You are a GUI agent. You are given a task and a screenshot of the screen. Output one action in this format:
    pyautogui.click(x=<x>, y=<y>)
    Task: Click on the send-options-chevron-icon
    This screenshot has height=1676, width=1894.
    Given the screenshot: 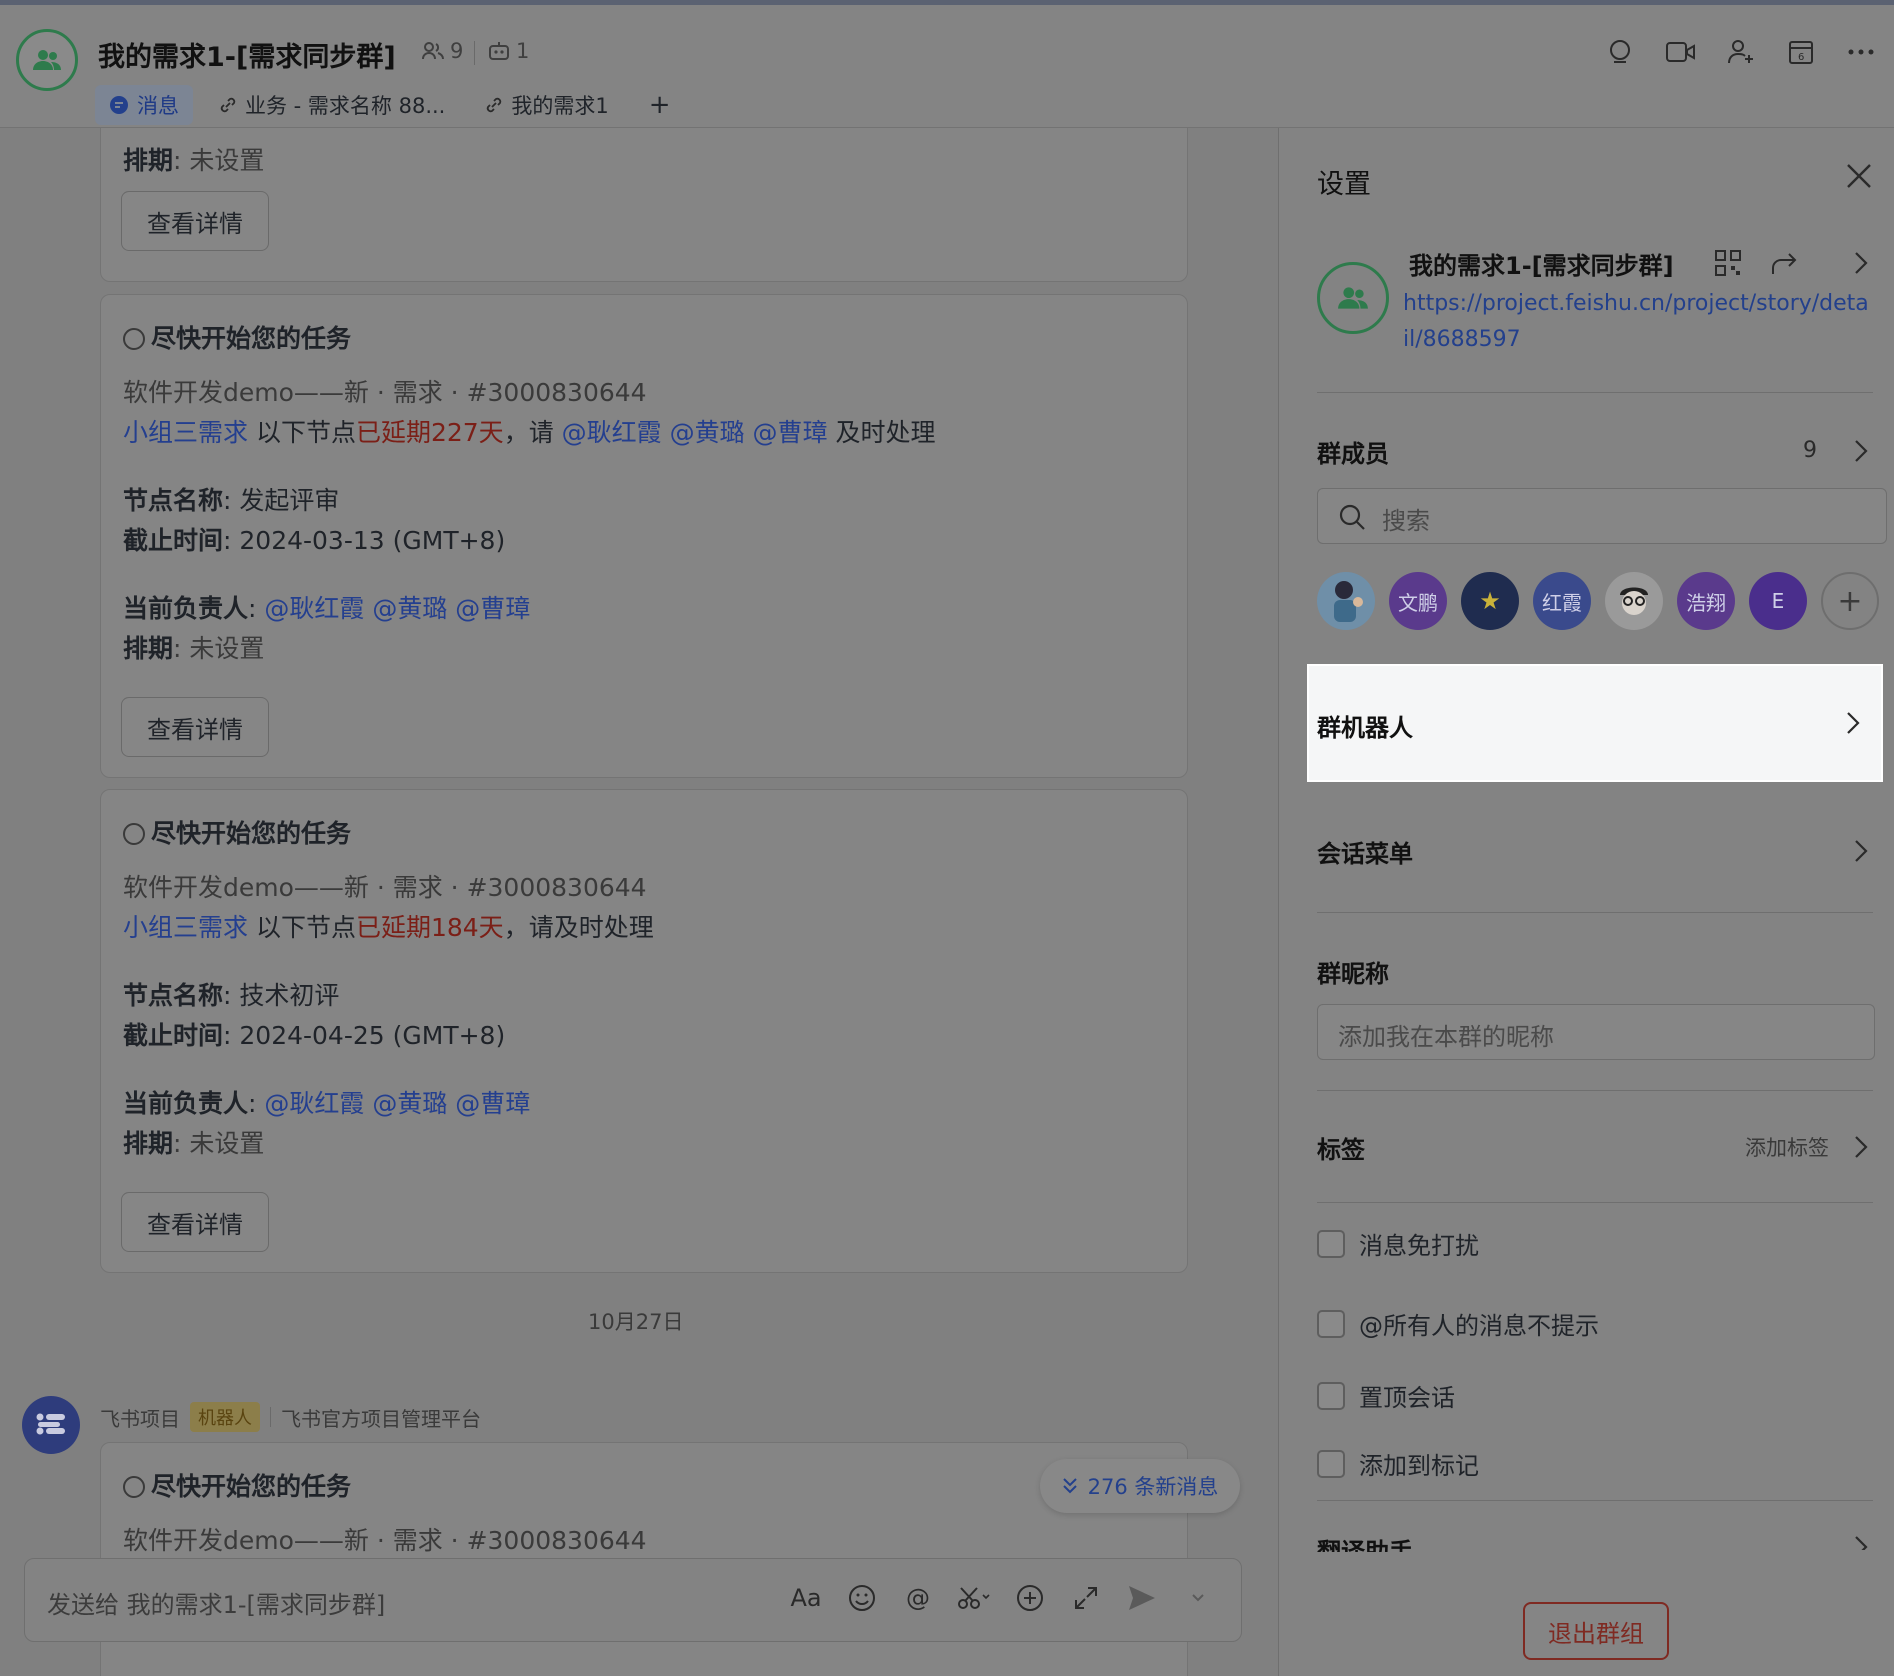 What is the action you would take?
    pyautogui.click(x=1198, y=1598)
    